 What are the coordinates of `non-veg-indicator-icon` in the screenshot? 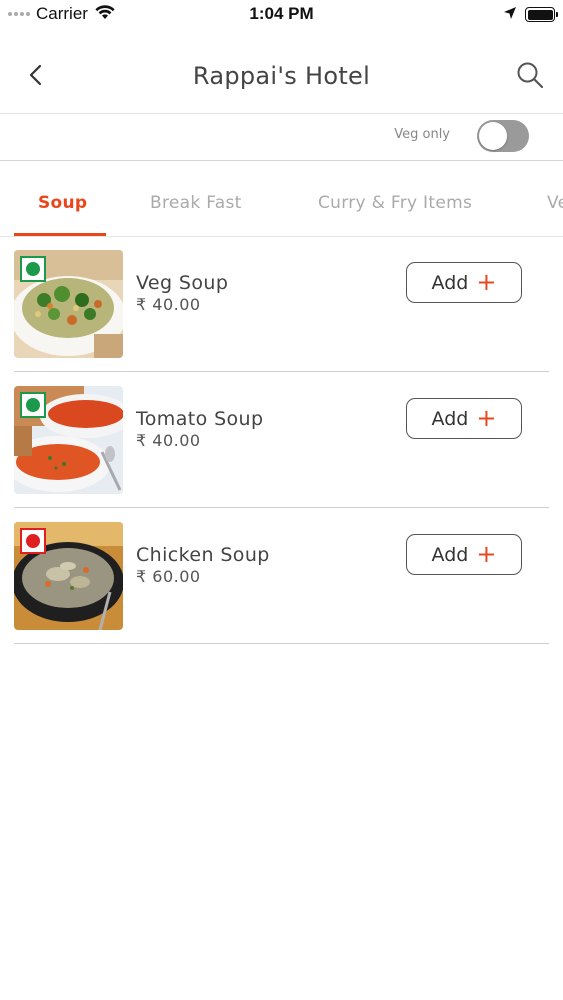 It's located at (33, 541).